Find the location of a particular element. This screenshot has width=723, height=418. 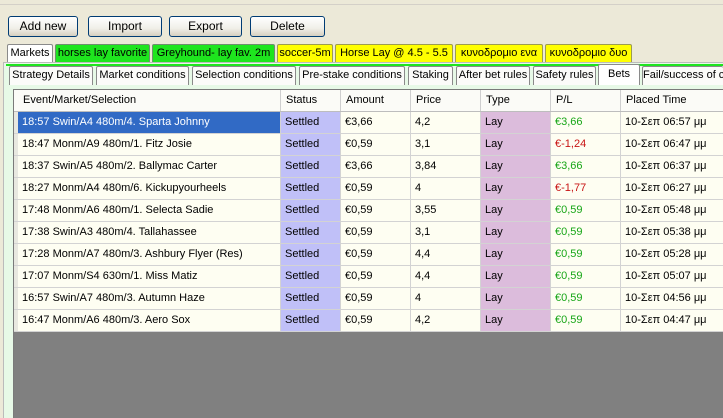

cell-event: 16:57 Swin/A7 480m/3. Autumn Haze is located at coordinates (149, 299).